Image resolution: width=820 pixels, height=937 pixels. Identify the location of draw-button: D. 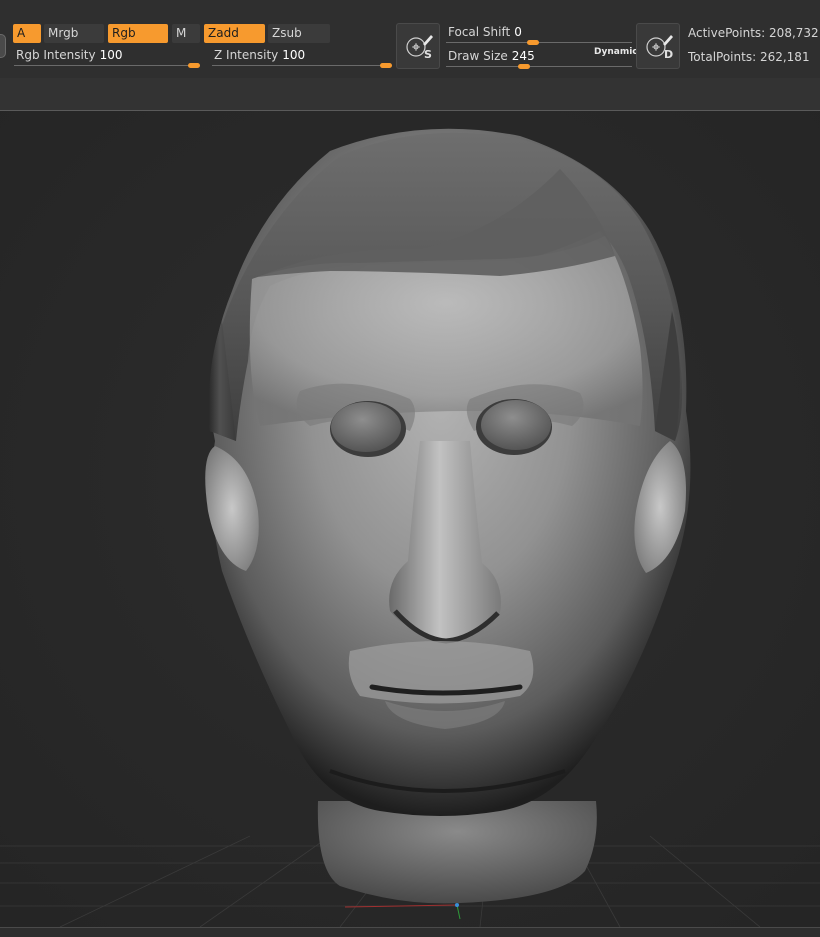
(658, 46).